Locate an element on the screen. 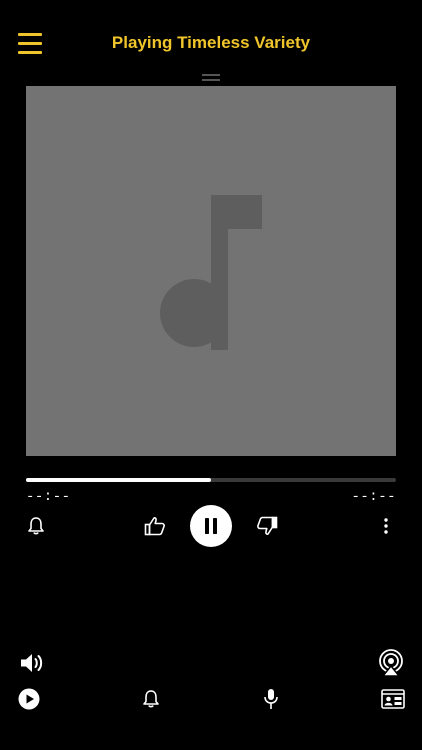  airplay-icon is located at coordinates (391, 663).